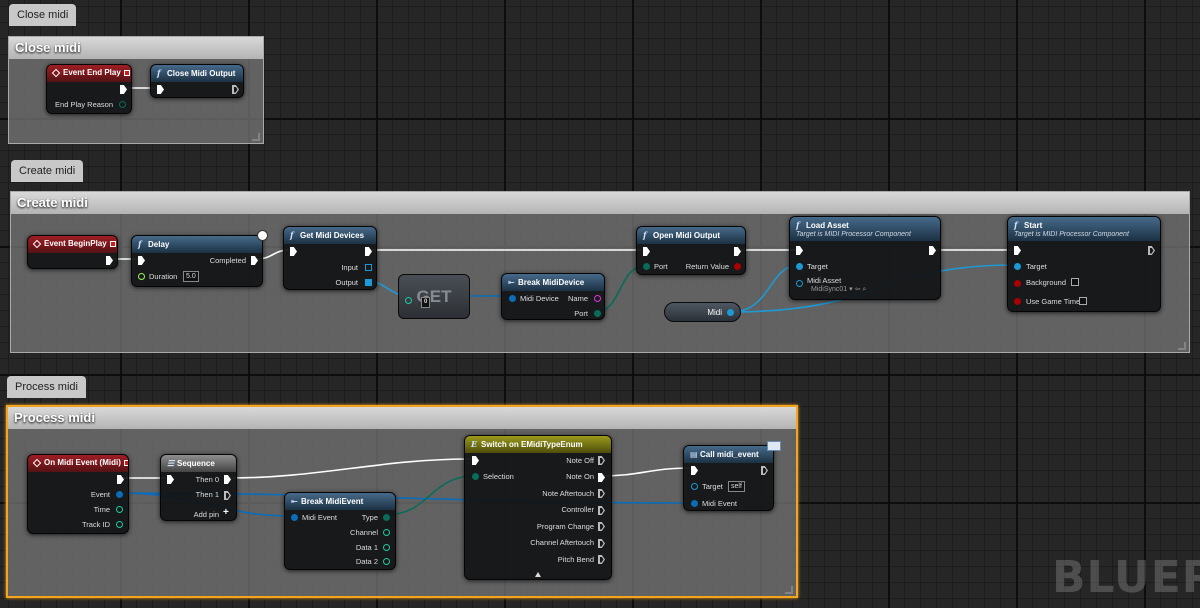  Describe the element at coordinates (198, 487) in the screenshot. I see `node-sequence: ☰ Sequence Then 0 Then 1 Add pin +` at that location.